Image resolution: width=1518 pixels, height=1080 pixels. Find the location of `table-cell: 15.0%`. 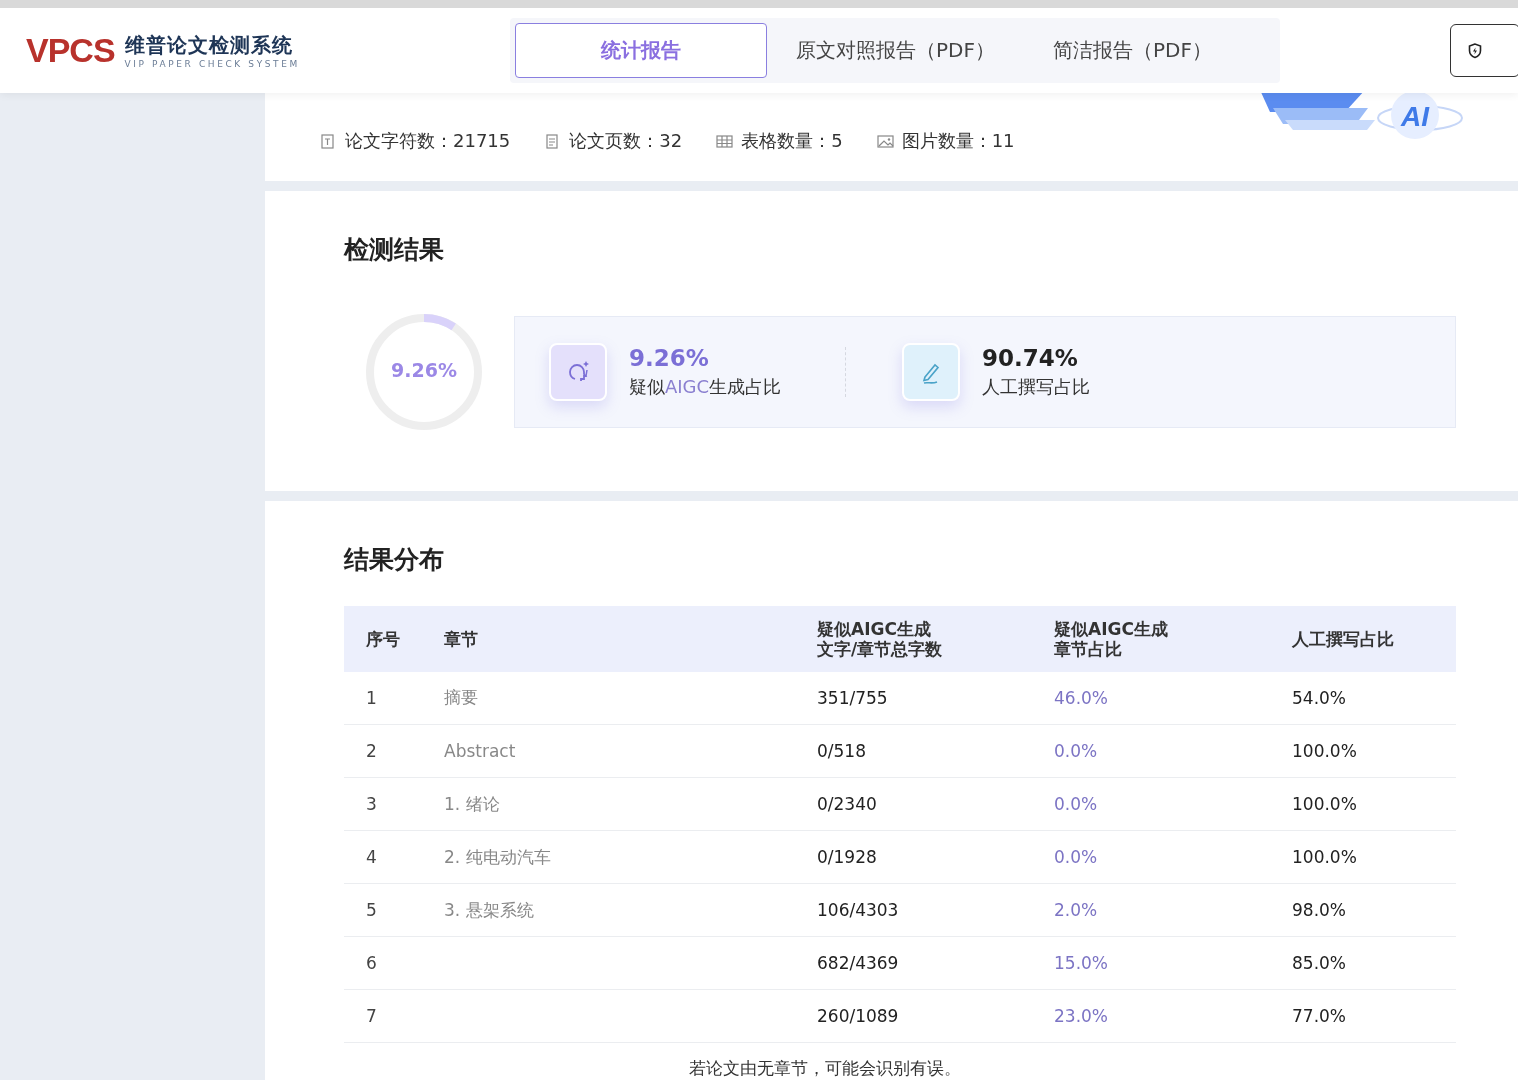

table-cell: 15.0% is located at coordinates (1173, 963).